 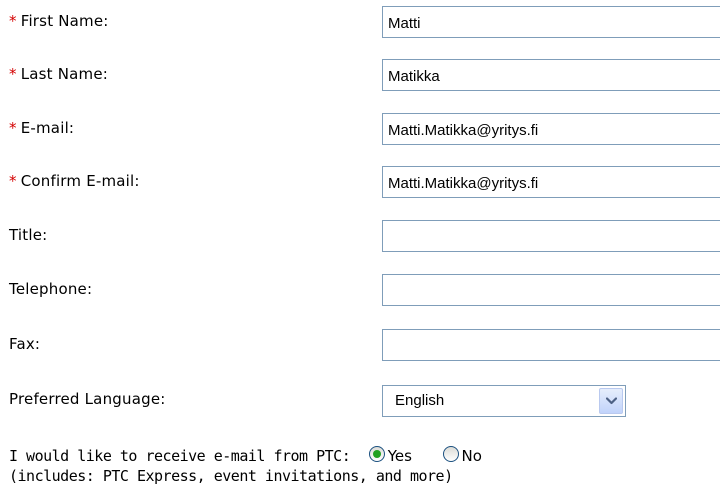 I want to click on preferred-language-label: Preferred Language:, so click(x=87, y=399).